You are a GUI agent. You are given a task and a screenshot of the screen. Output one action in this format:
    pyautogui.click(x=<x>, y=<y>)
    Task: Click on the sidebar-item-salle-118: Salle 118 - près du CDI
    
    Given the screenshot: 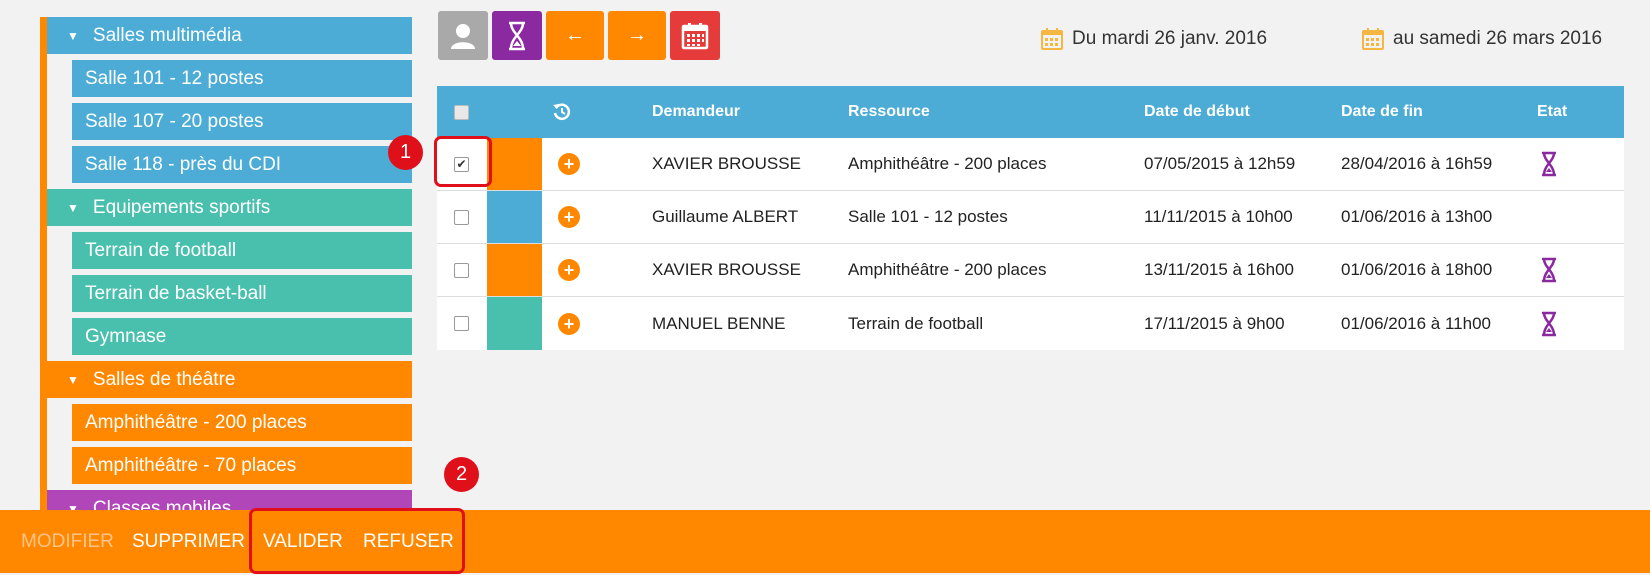 What is the action you would take?
    pyautogui.click(x=242, y=164)
    